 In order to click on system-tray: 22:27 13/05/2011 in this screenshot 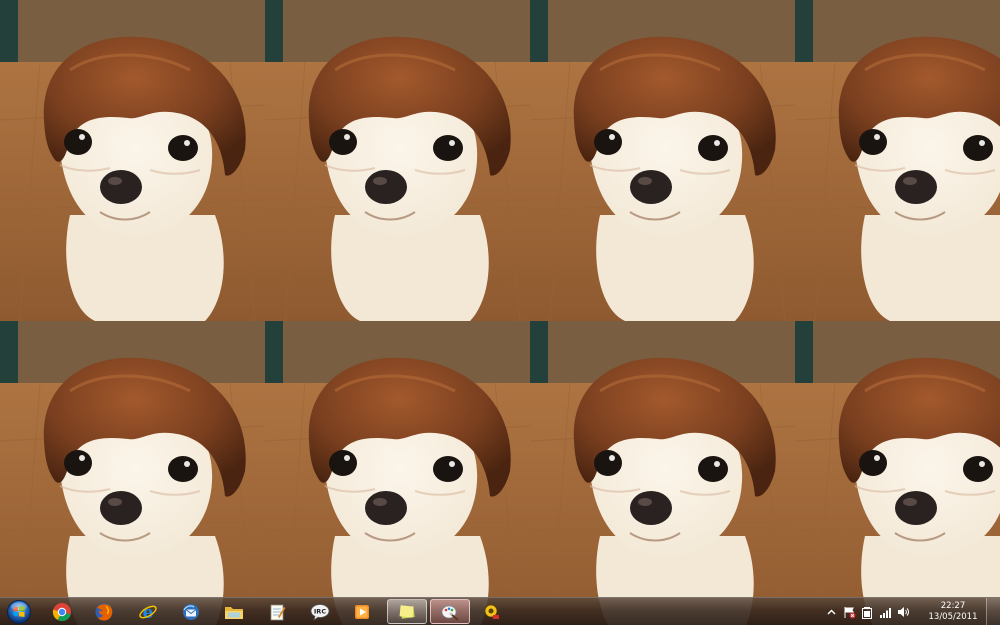, I will do `click(902, 611)`.